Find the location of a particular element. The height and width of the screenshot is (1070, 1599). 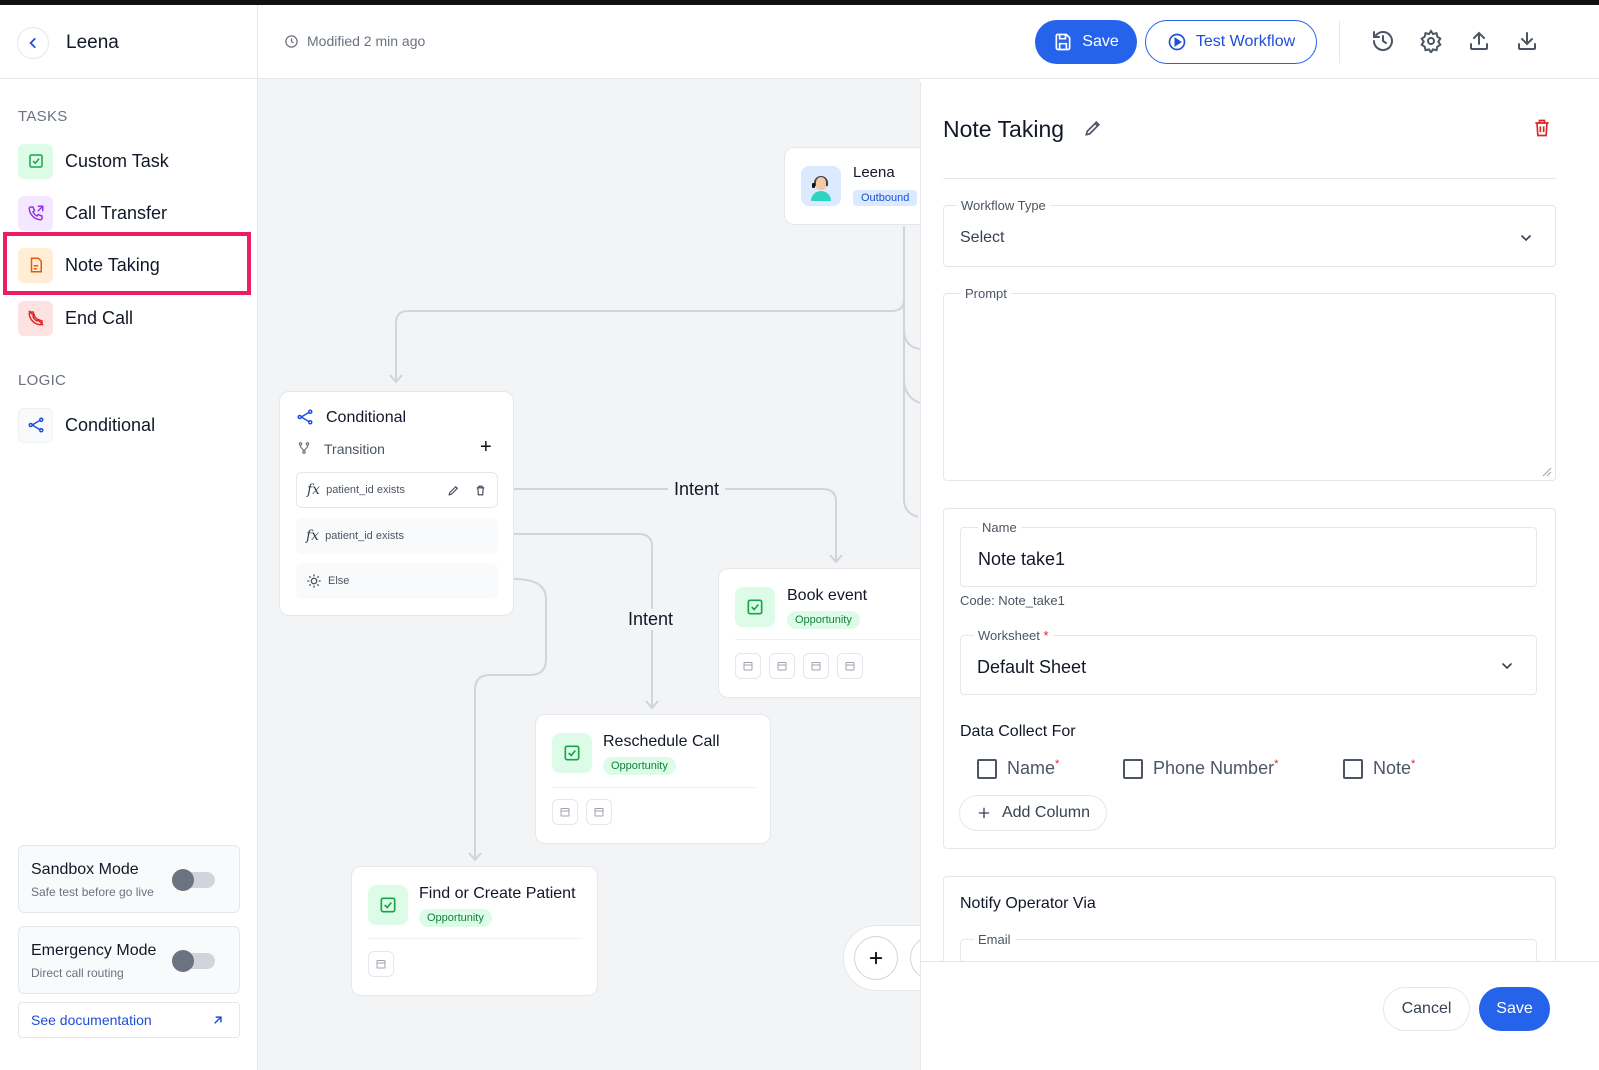

reschedule-call-node: Reschedule Call Opportunity is located at coordinates (653, 779).